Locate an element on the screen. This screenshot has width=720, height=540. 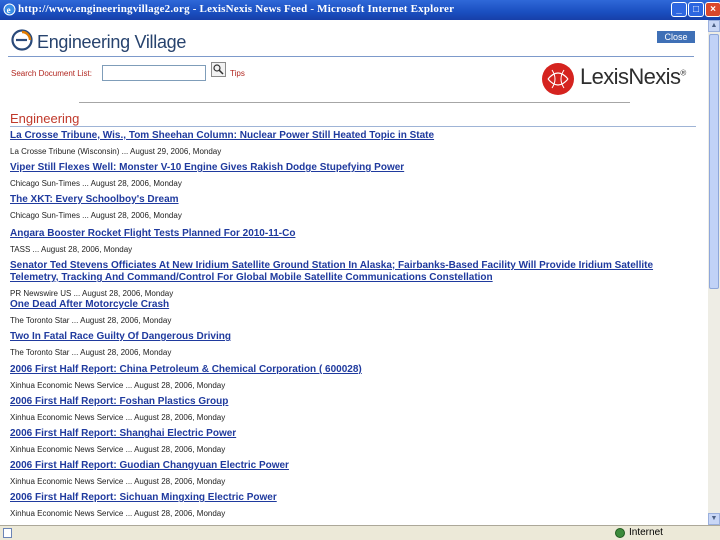
header-rule is located at coordinates (351, 56).